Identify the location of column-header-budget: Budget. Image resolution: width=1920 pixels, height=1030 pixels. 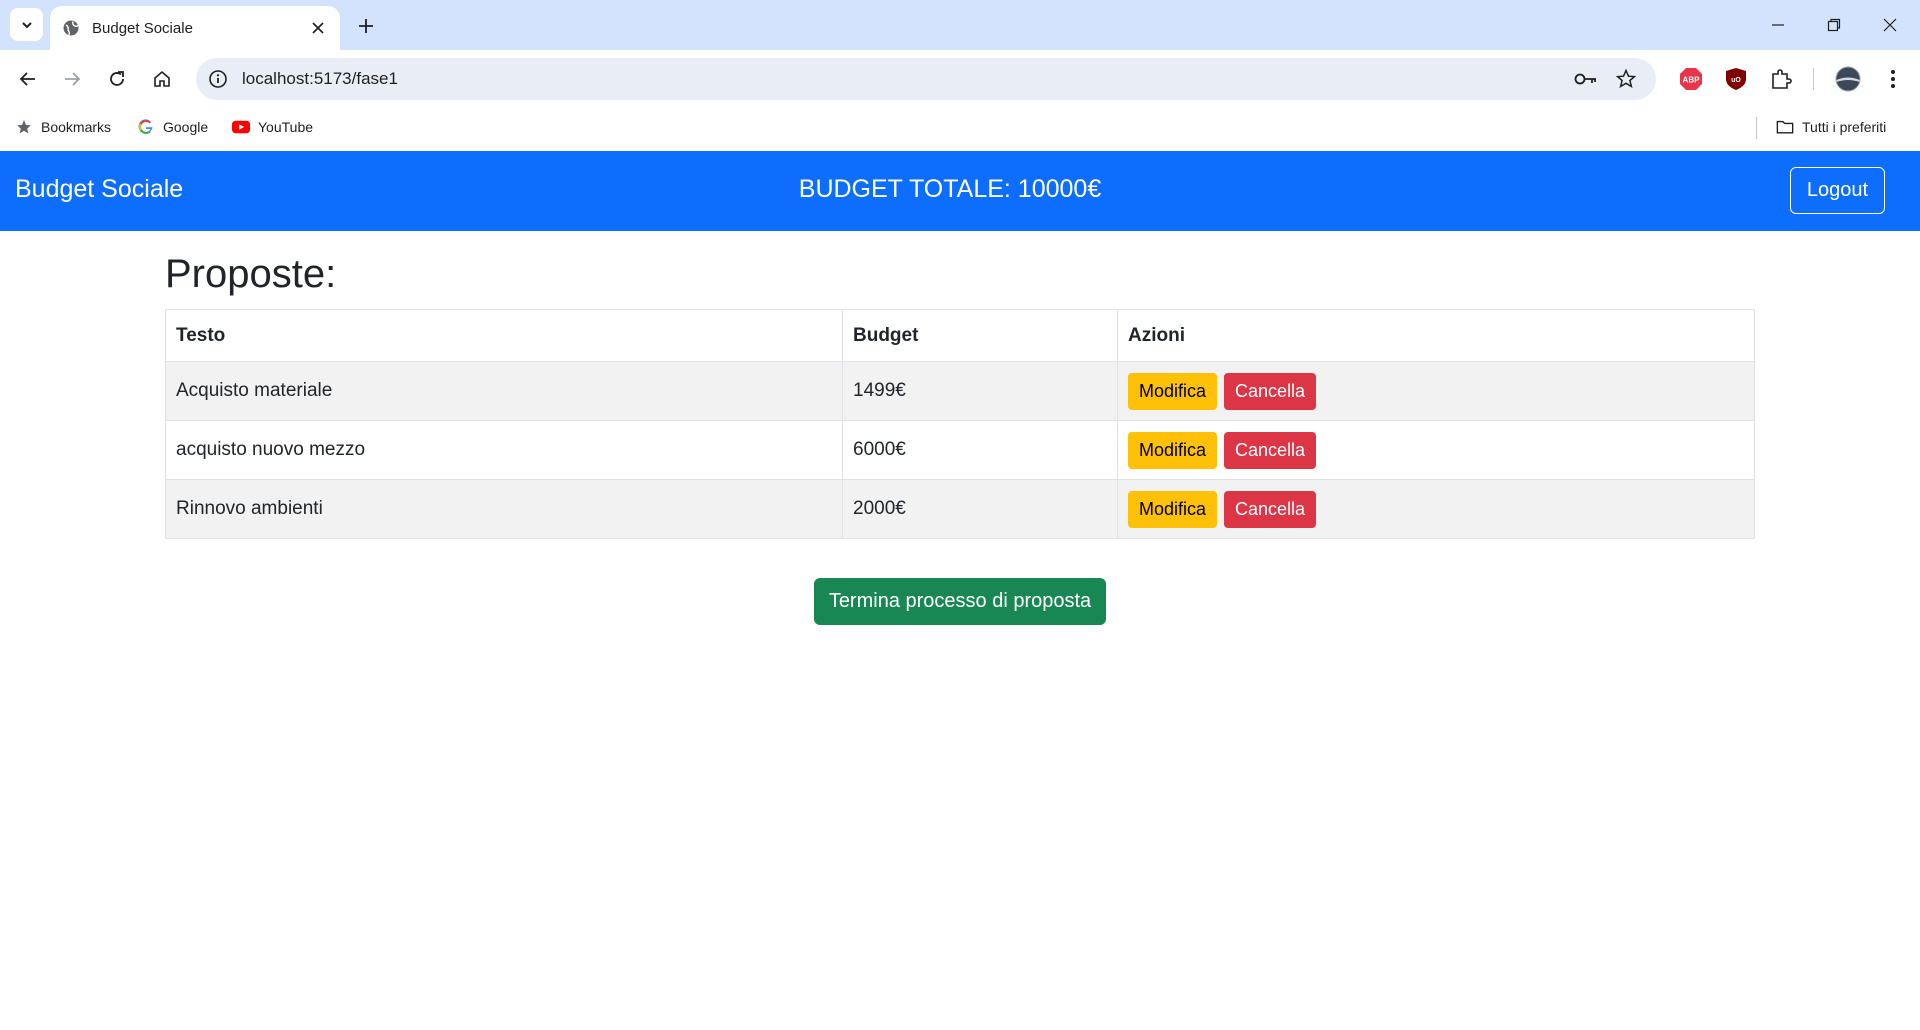
(980, 335).